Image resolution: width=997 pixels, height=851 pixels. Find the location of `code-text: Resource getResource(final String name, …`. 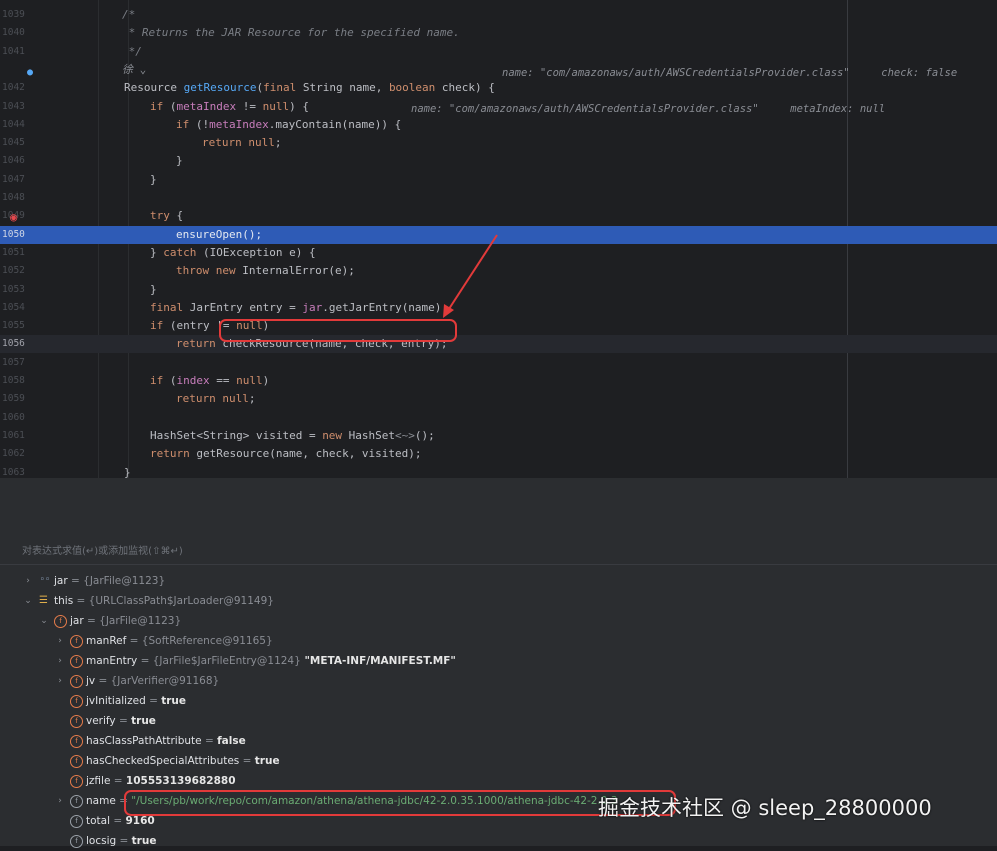

code-text: Resource getResource(final String name, … is located at coordinates (309, 88).